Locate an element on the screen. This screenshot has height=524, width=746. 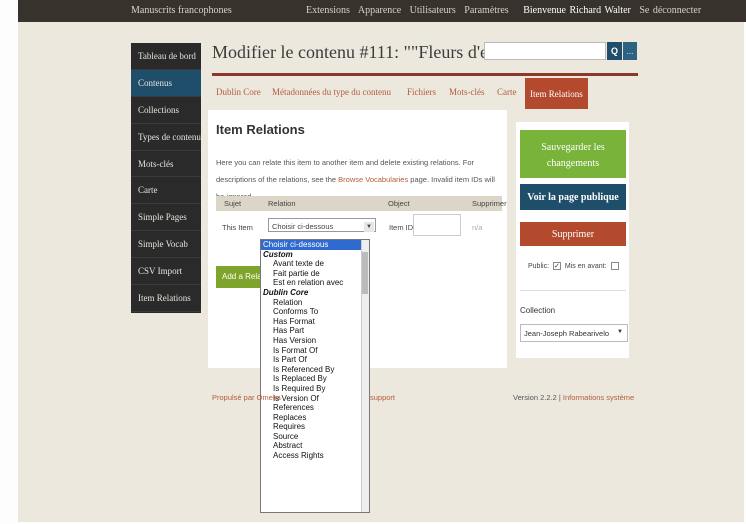
dropdown-option: Replaces is located at coordinates (315, 418).